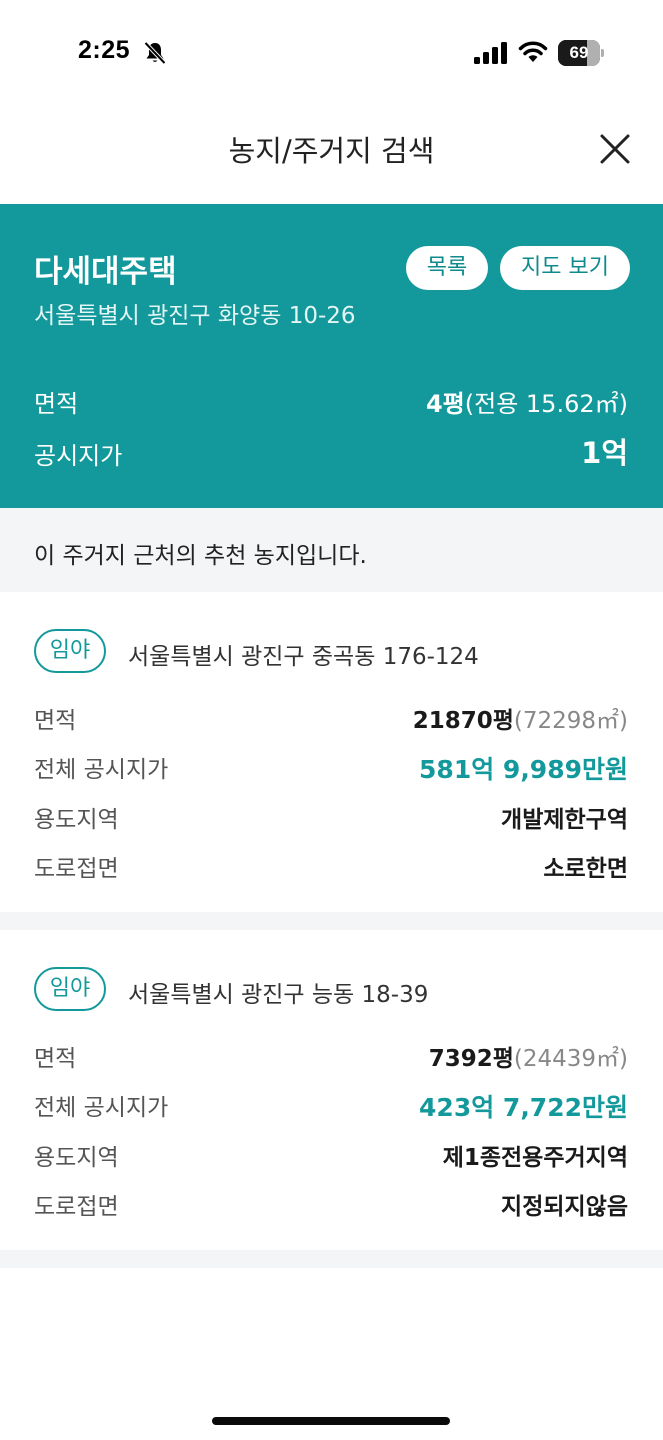  Describe the element at coordinates (565, 268) in the screenshot. I see `view-map-button: 지도 보기` at that location.